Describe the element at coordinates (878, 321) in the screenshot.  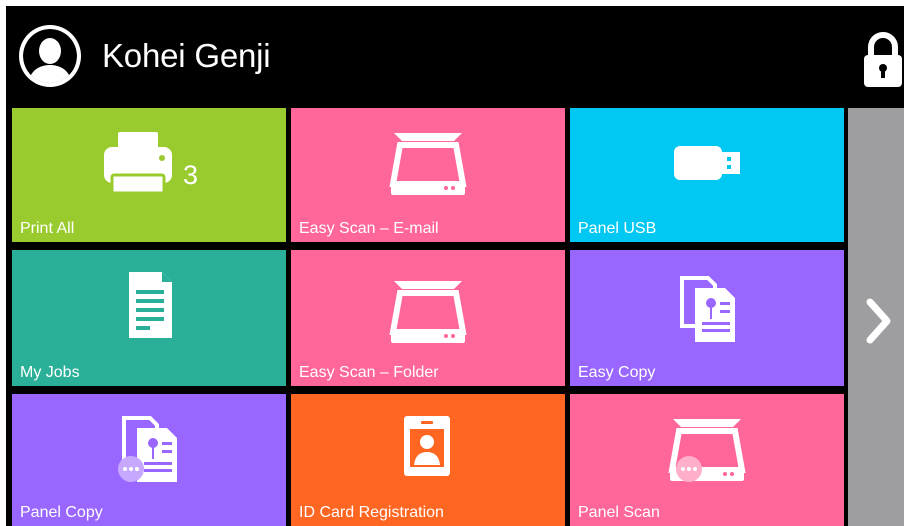
I see `chevron-right-icon` at that location.